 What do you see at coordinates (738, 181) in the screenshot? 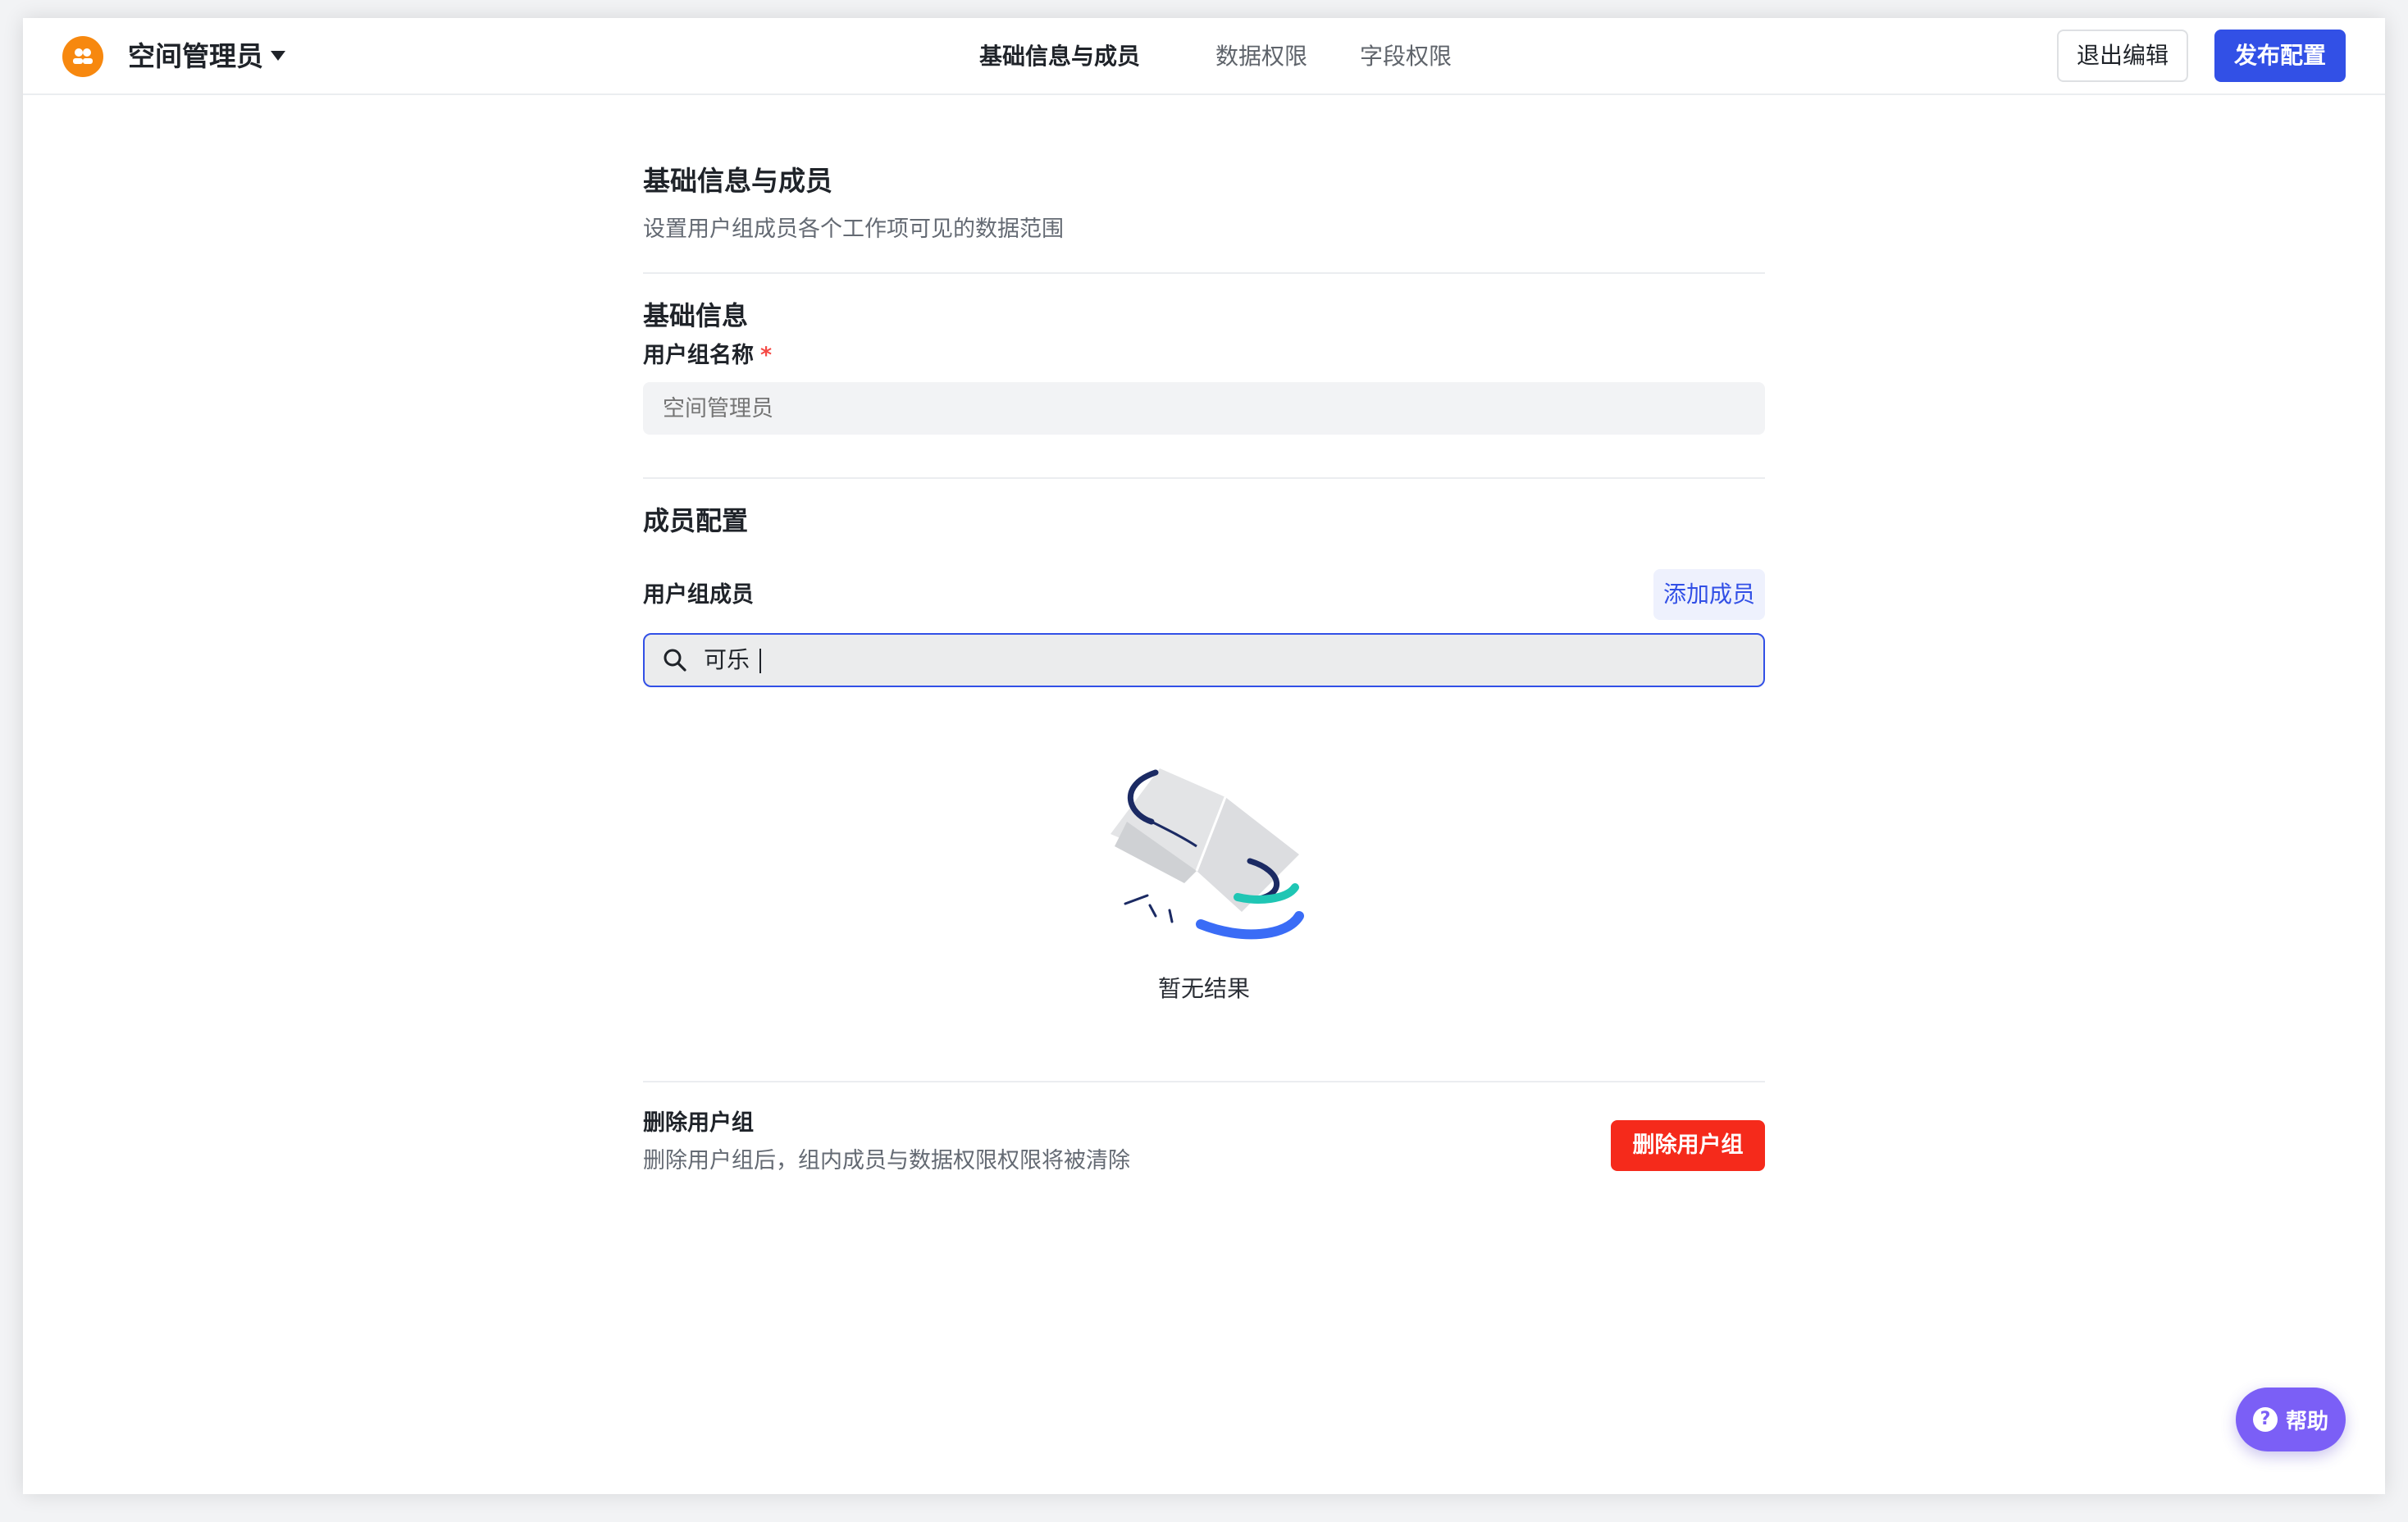
I see `page-title: 基础信息与成员` at bounding box center [738, 181].